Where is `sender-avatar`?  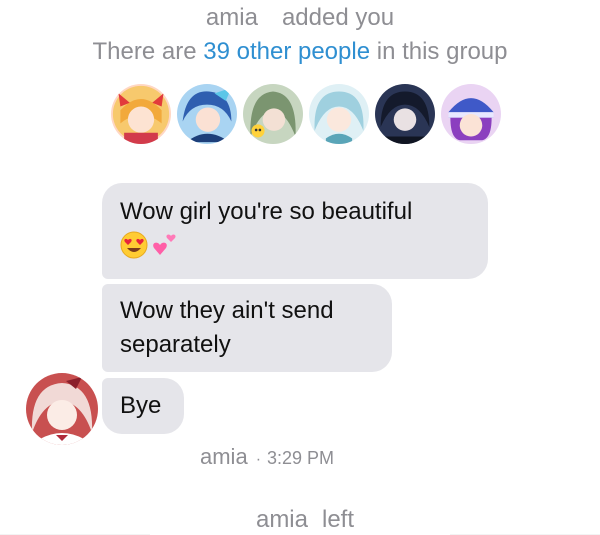 sender-avatar is located at coordinates (62, 409).